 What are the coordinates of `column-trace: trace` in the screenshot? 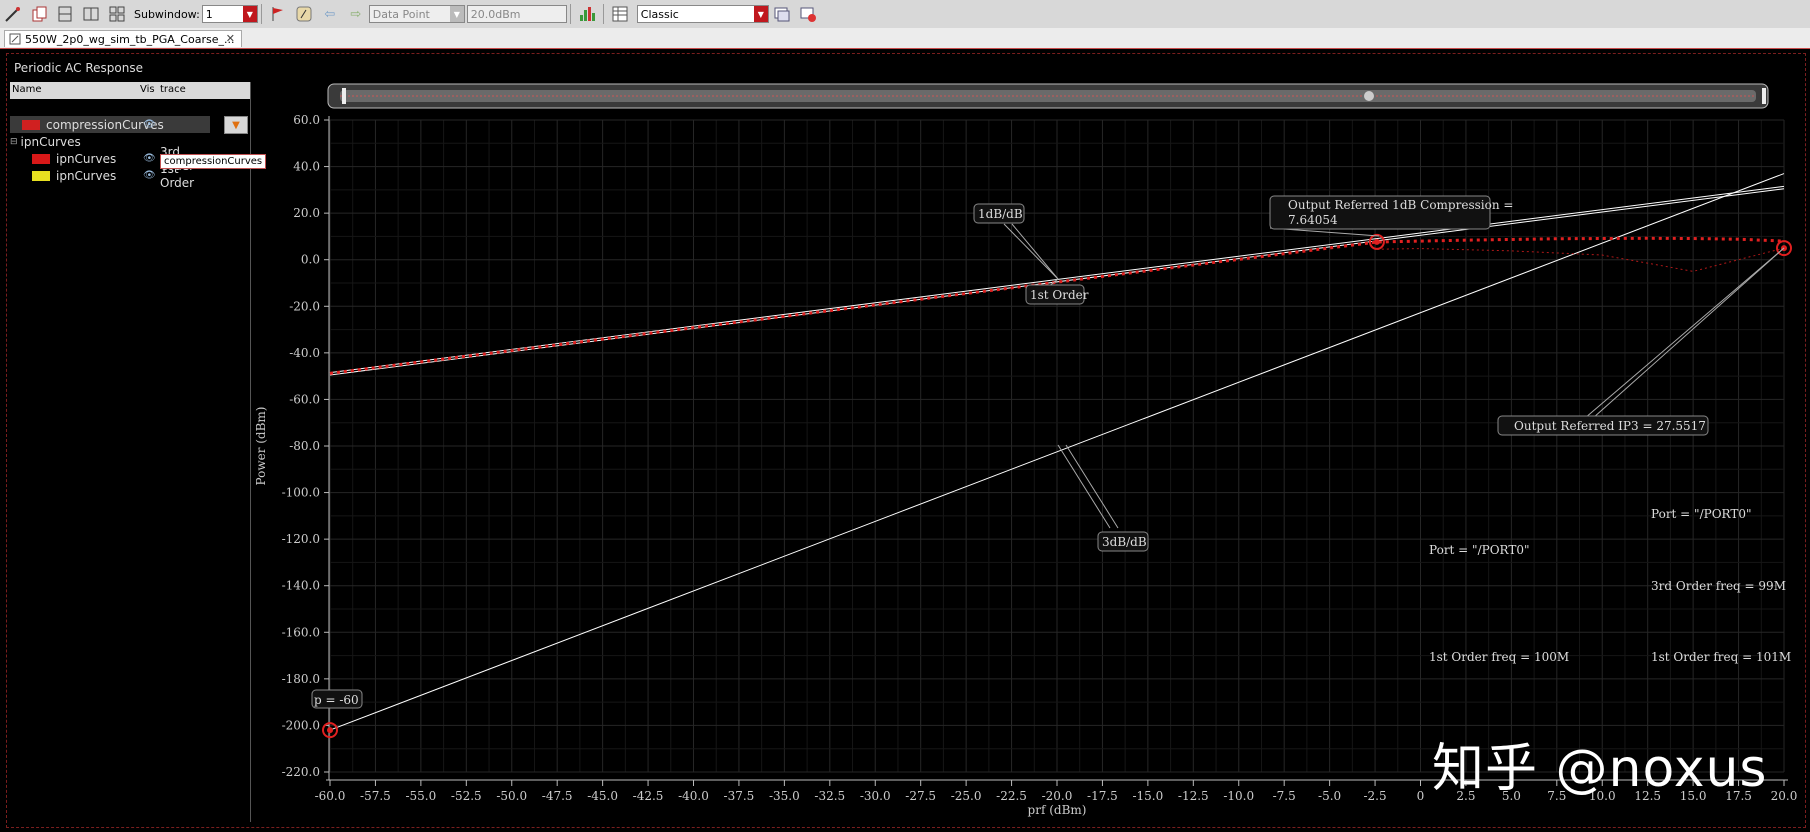 It's located at (173, 89).